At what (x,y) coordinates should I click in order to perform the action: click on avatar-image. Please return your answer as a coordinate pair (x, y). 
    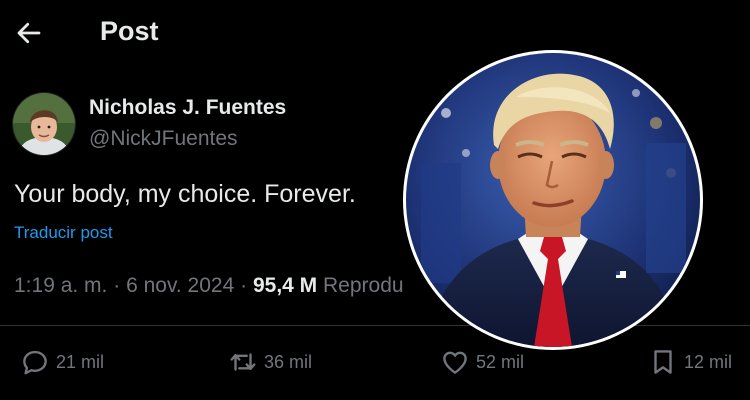
    Looking at the image, I should click on (44, 124).